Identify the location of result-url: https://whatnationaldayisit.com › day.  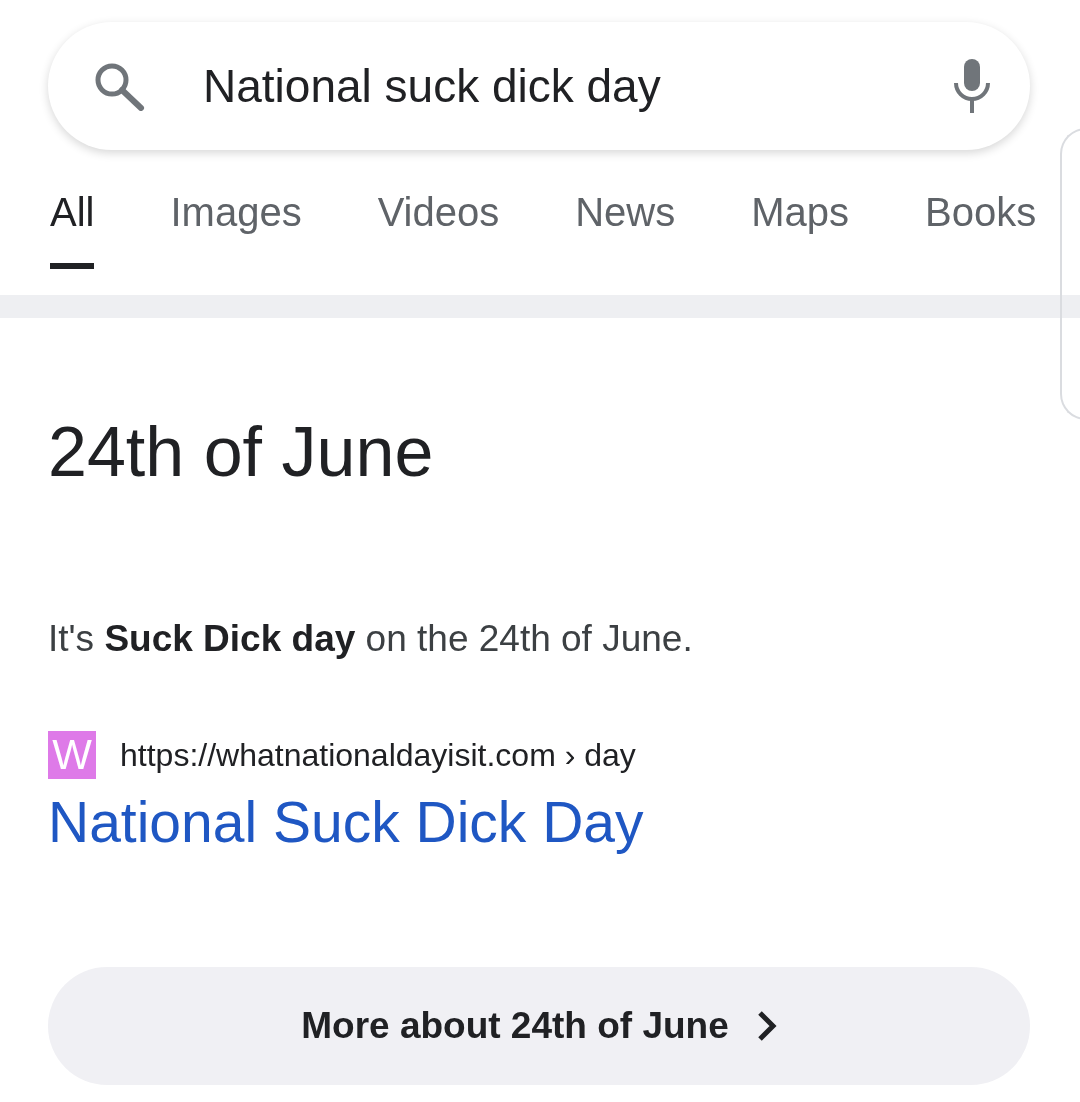
(378, 755).